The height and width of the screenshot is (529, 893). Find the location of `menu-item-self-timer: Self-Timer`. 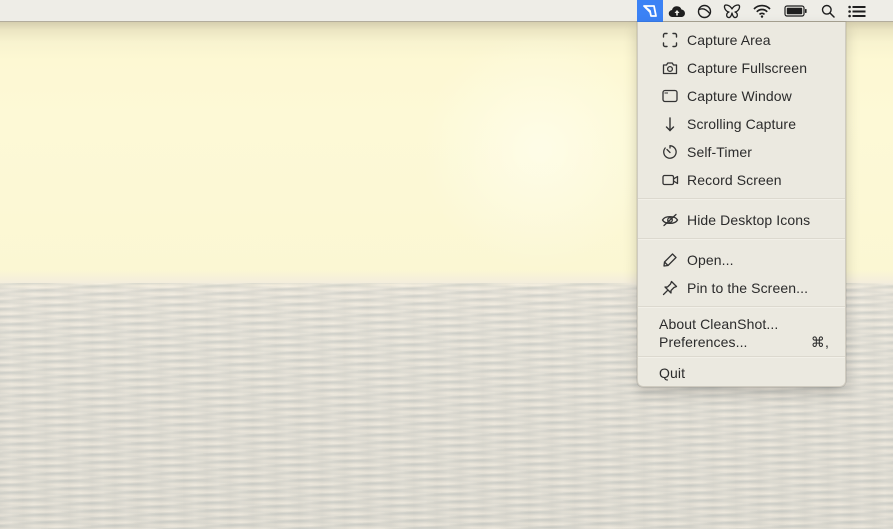

menu-item-self-timer: Self-Timer is located at coordinates (741, 152).